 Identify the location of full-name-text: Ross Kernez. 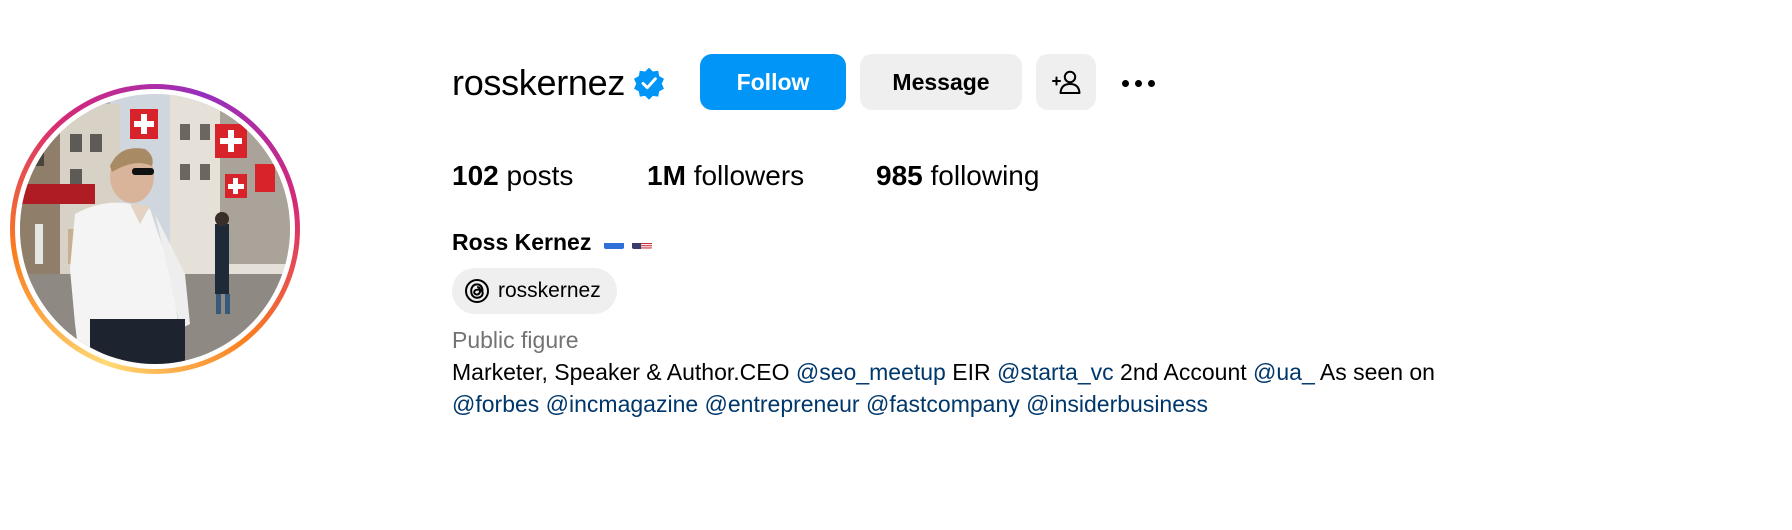
(522, 242).